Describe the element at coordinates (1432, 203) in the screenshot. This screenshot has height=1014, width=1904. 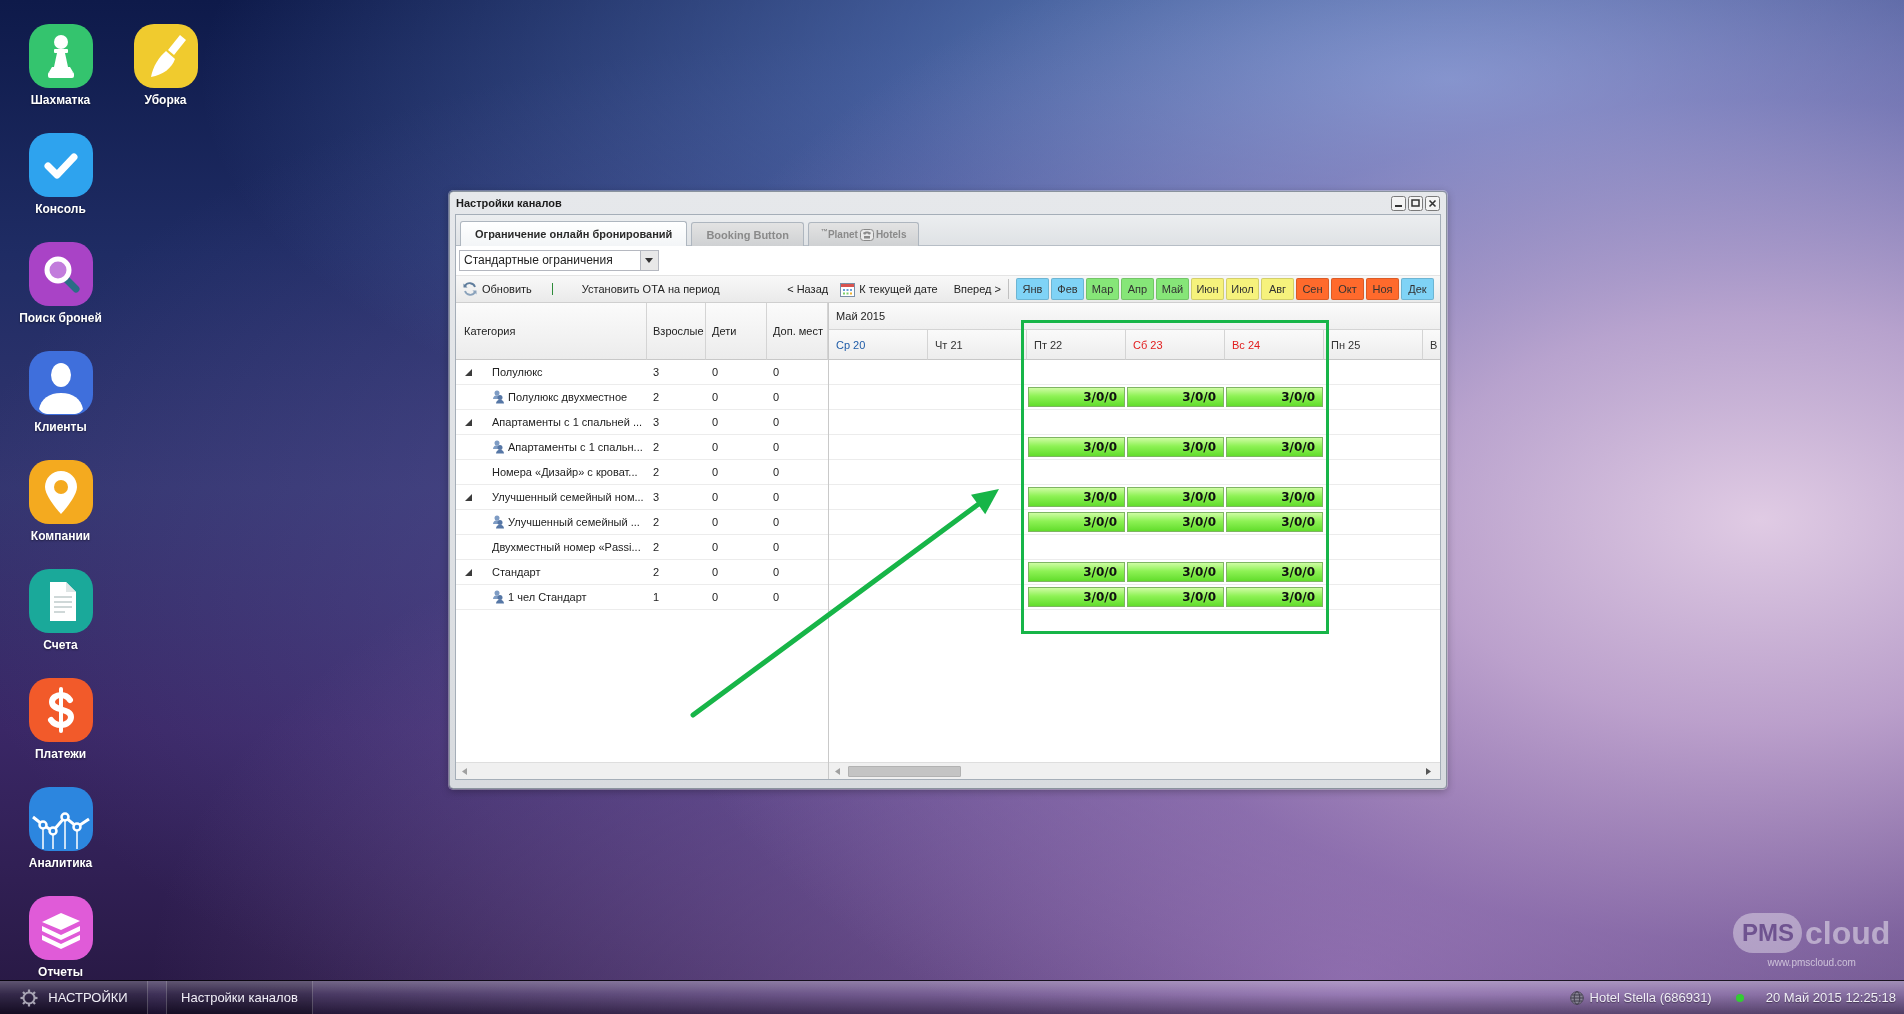
I see `close-icon` at that location.